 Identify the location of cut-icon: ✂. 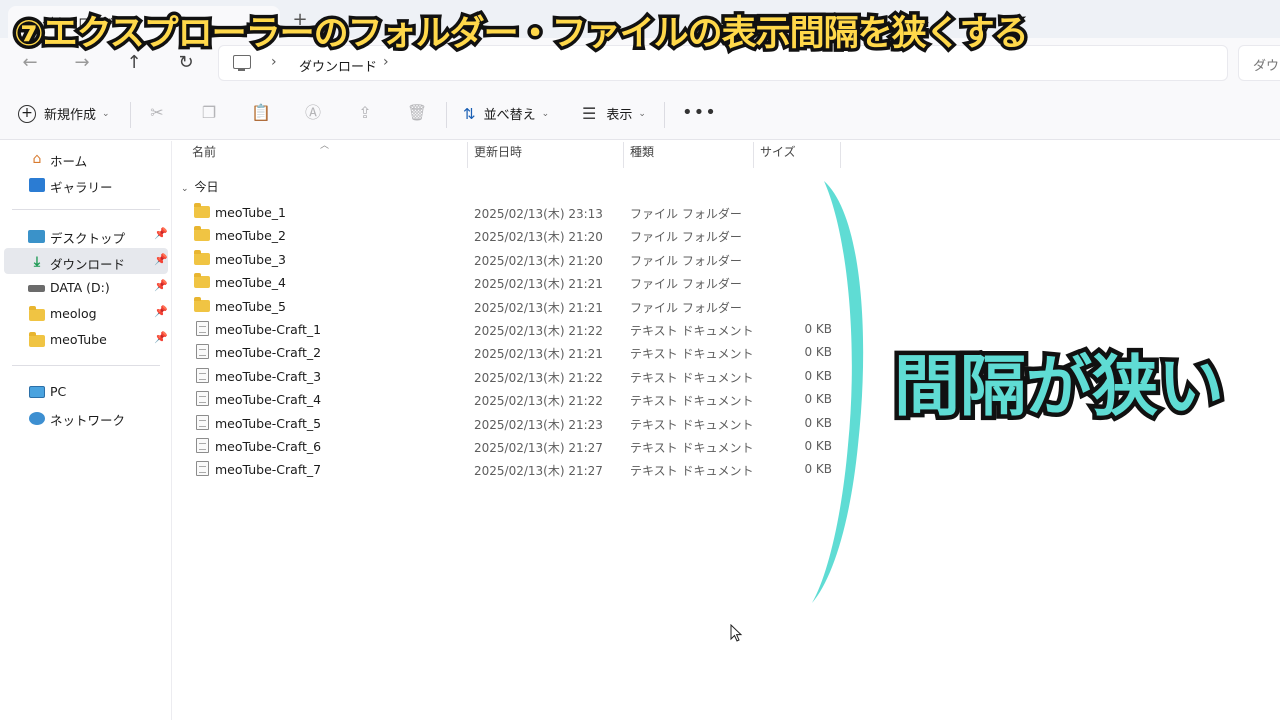
(157, 113).